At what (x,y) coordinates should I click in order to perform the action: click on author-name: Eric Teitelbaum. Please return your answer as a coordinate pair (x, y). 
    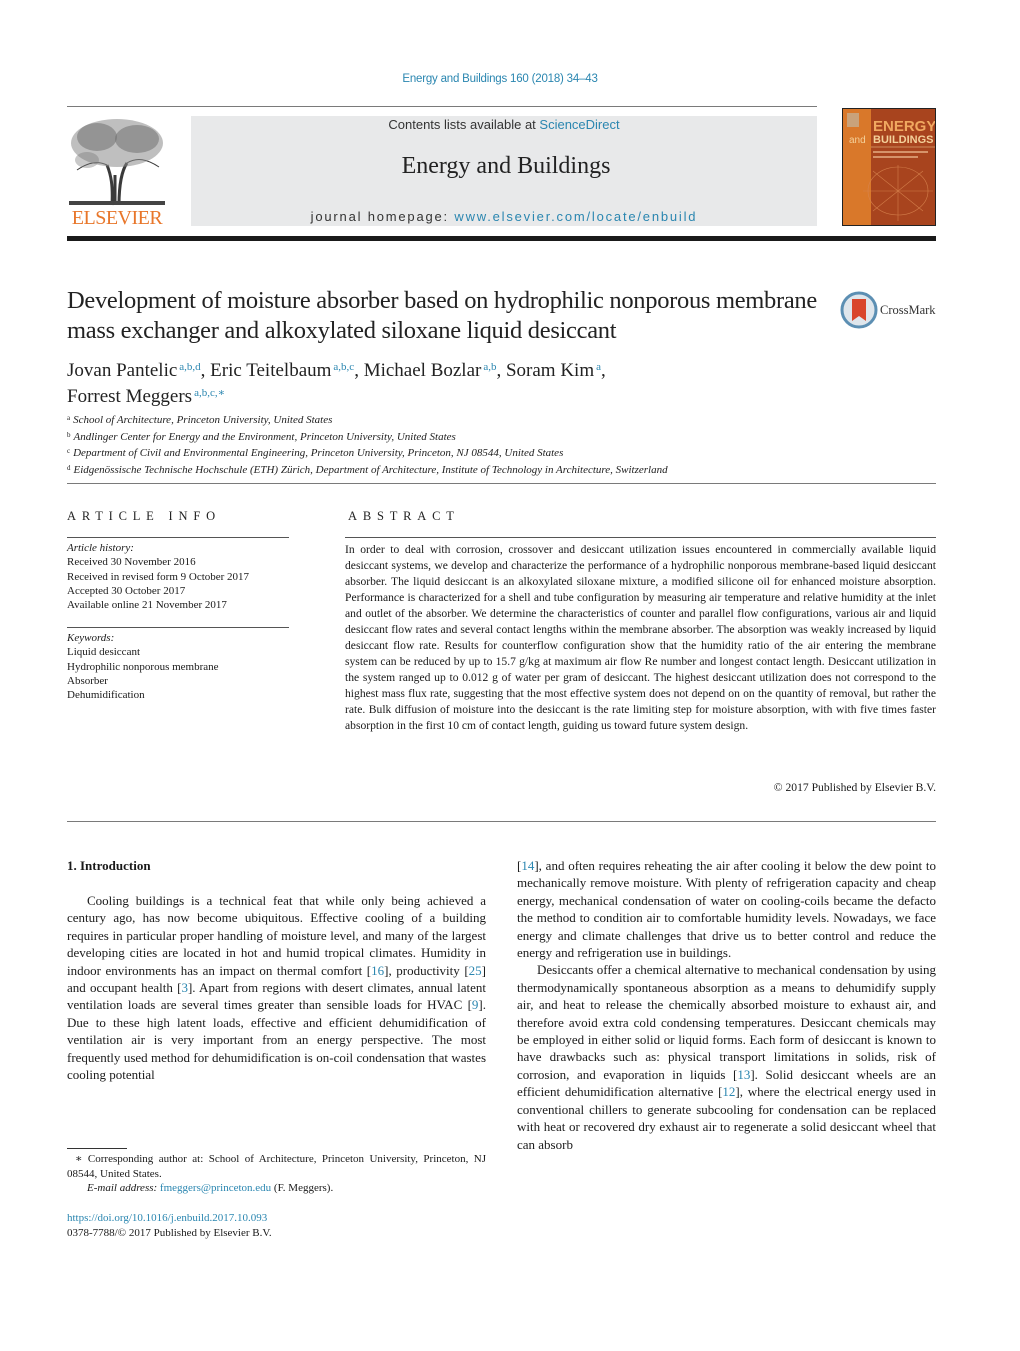
    Looking at the image, I should click on (271, 370).